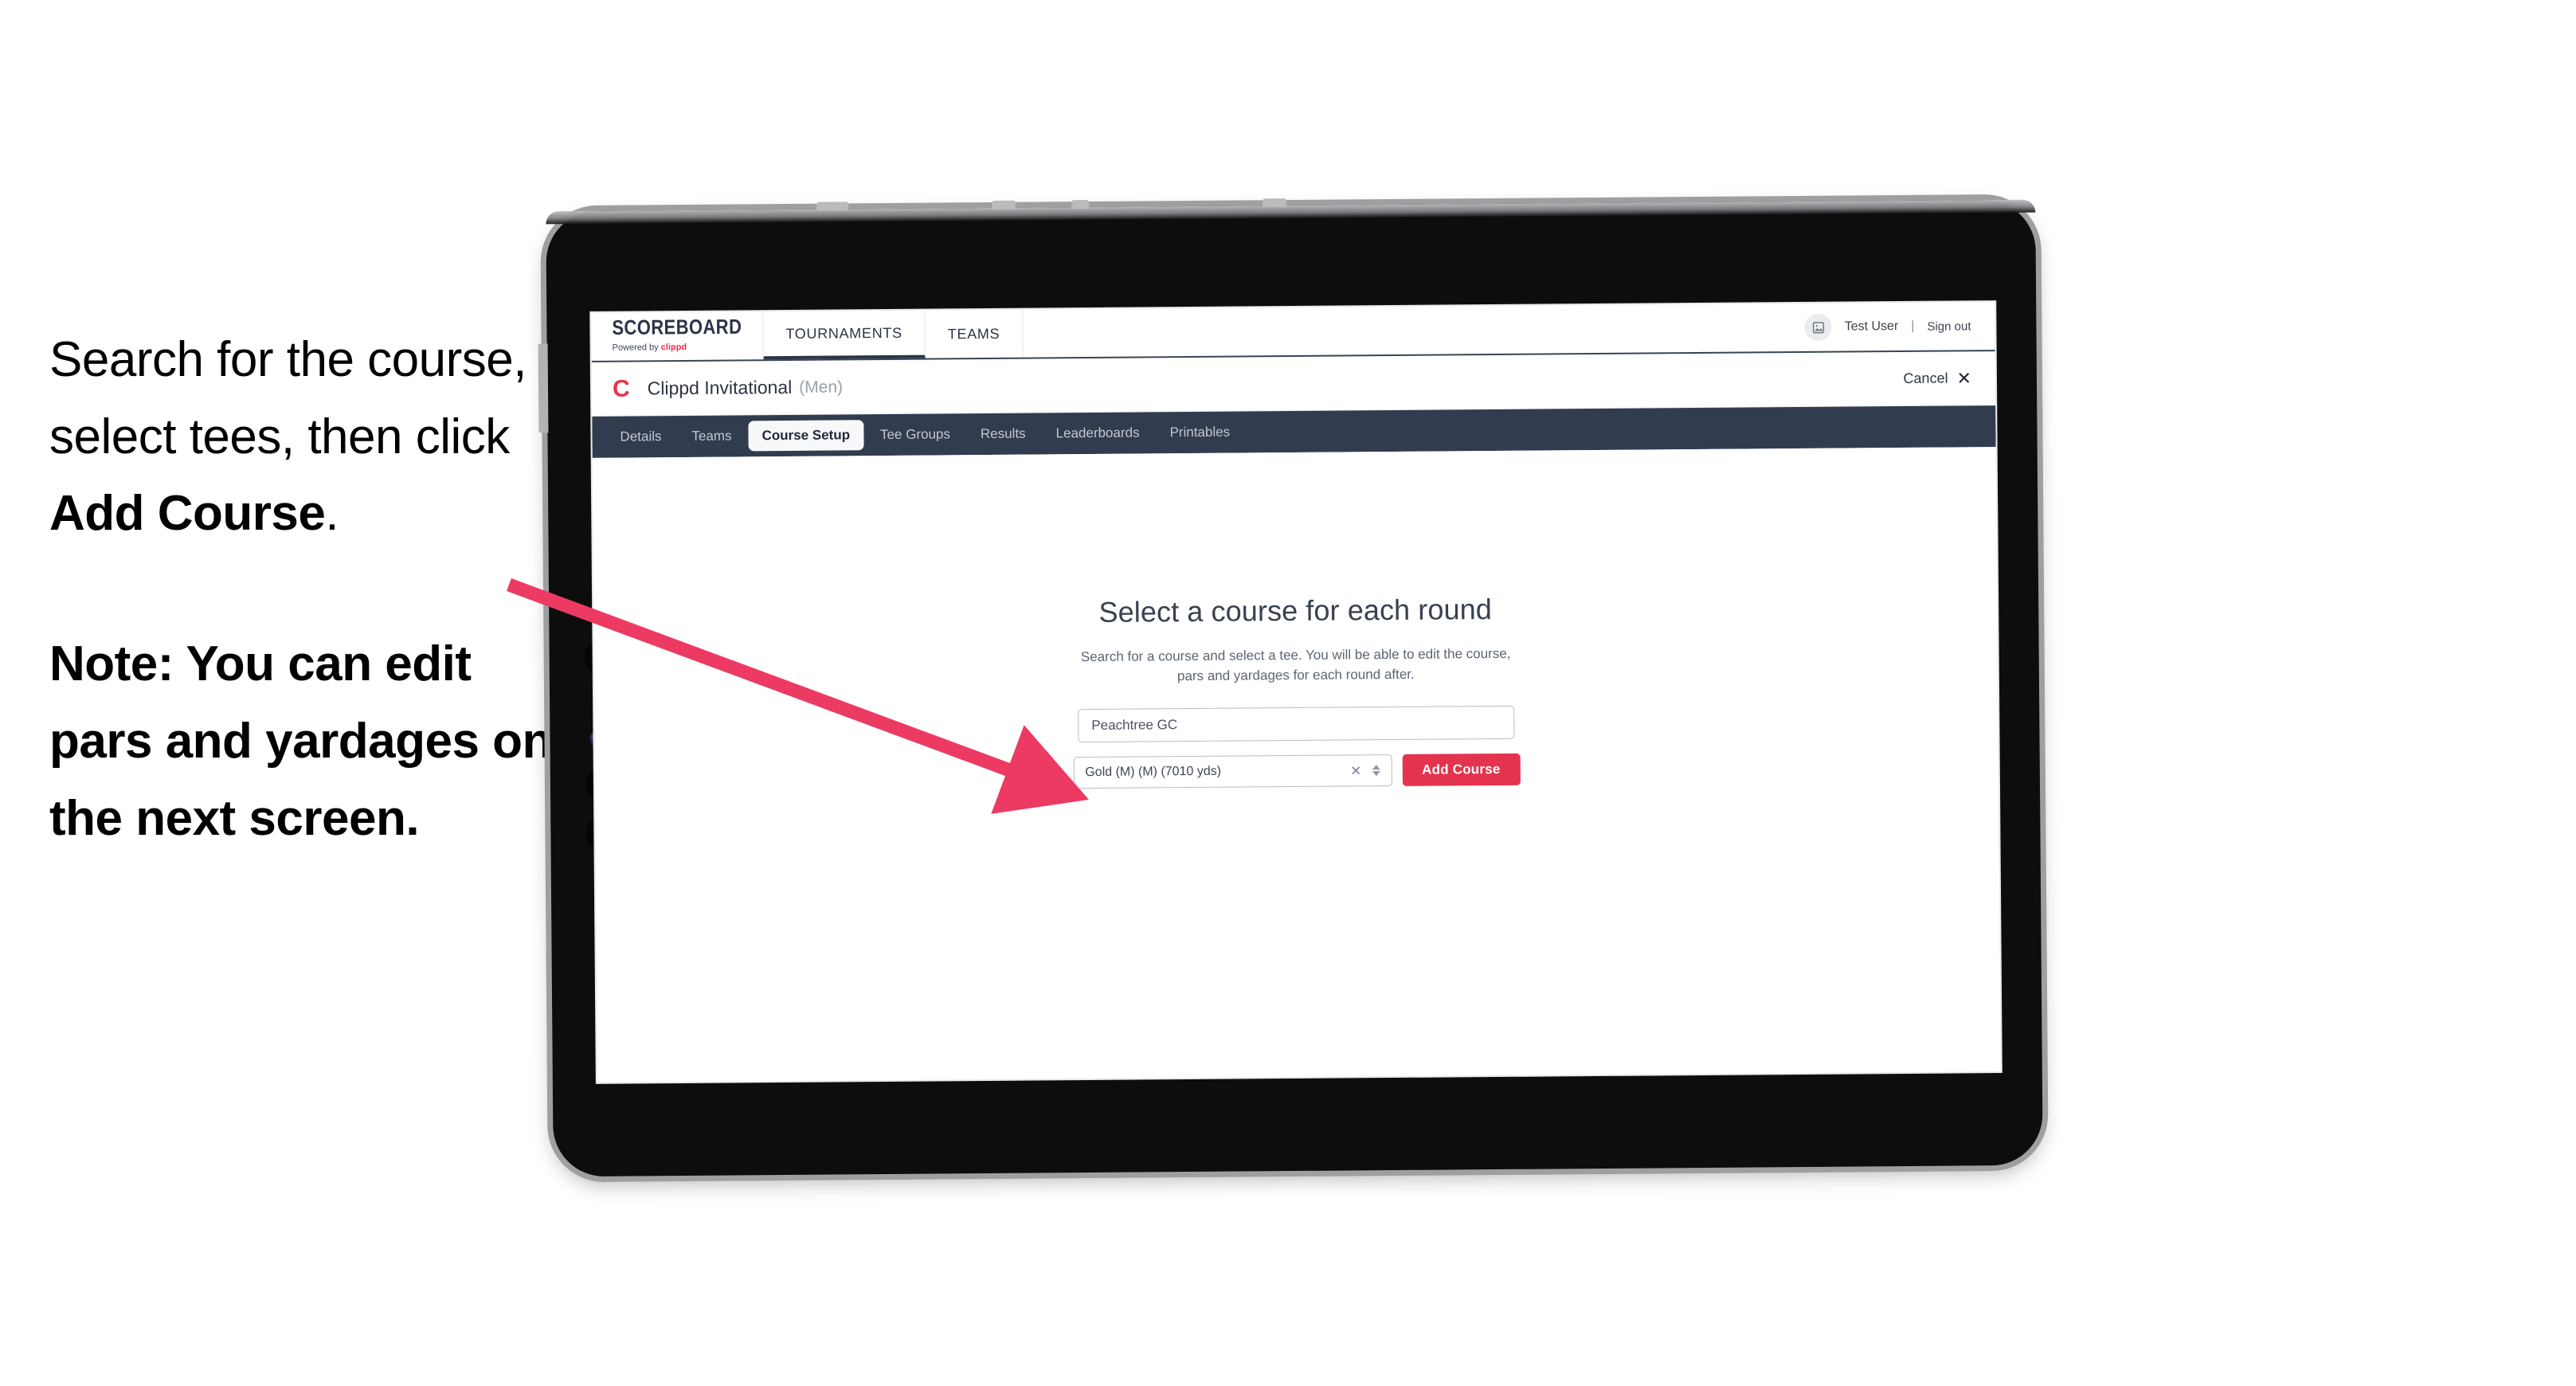  Describe the element at coordinates (1097, 432) in the screenshot. I see `tab-leaderboards: Leaderboards` at that location.